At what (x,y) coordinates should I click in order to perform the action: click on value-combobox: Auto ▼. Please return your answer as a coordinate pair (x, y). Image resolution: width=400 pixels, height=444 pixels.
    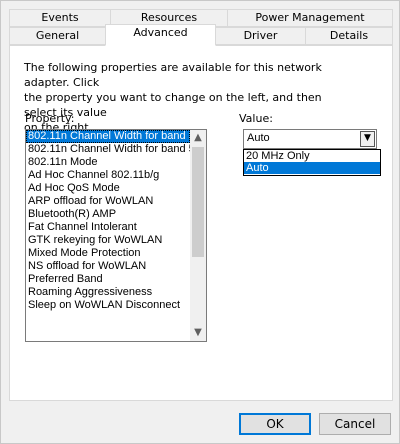
    Looking at the image, I should click on (310, 139).